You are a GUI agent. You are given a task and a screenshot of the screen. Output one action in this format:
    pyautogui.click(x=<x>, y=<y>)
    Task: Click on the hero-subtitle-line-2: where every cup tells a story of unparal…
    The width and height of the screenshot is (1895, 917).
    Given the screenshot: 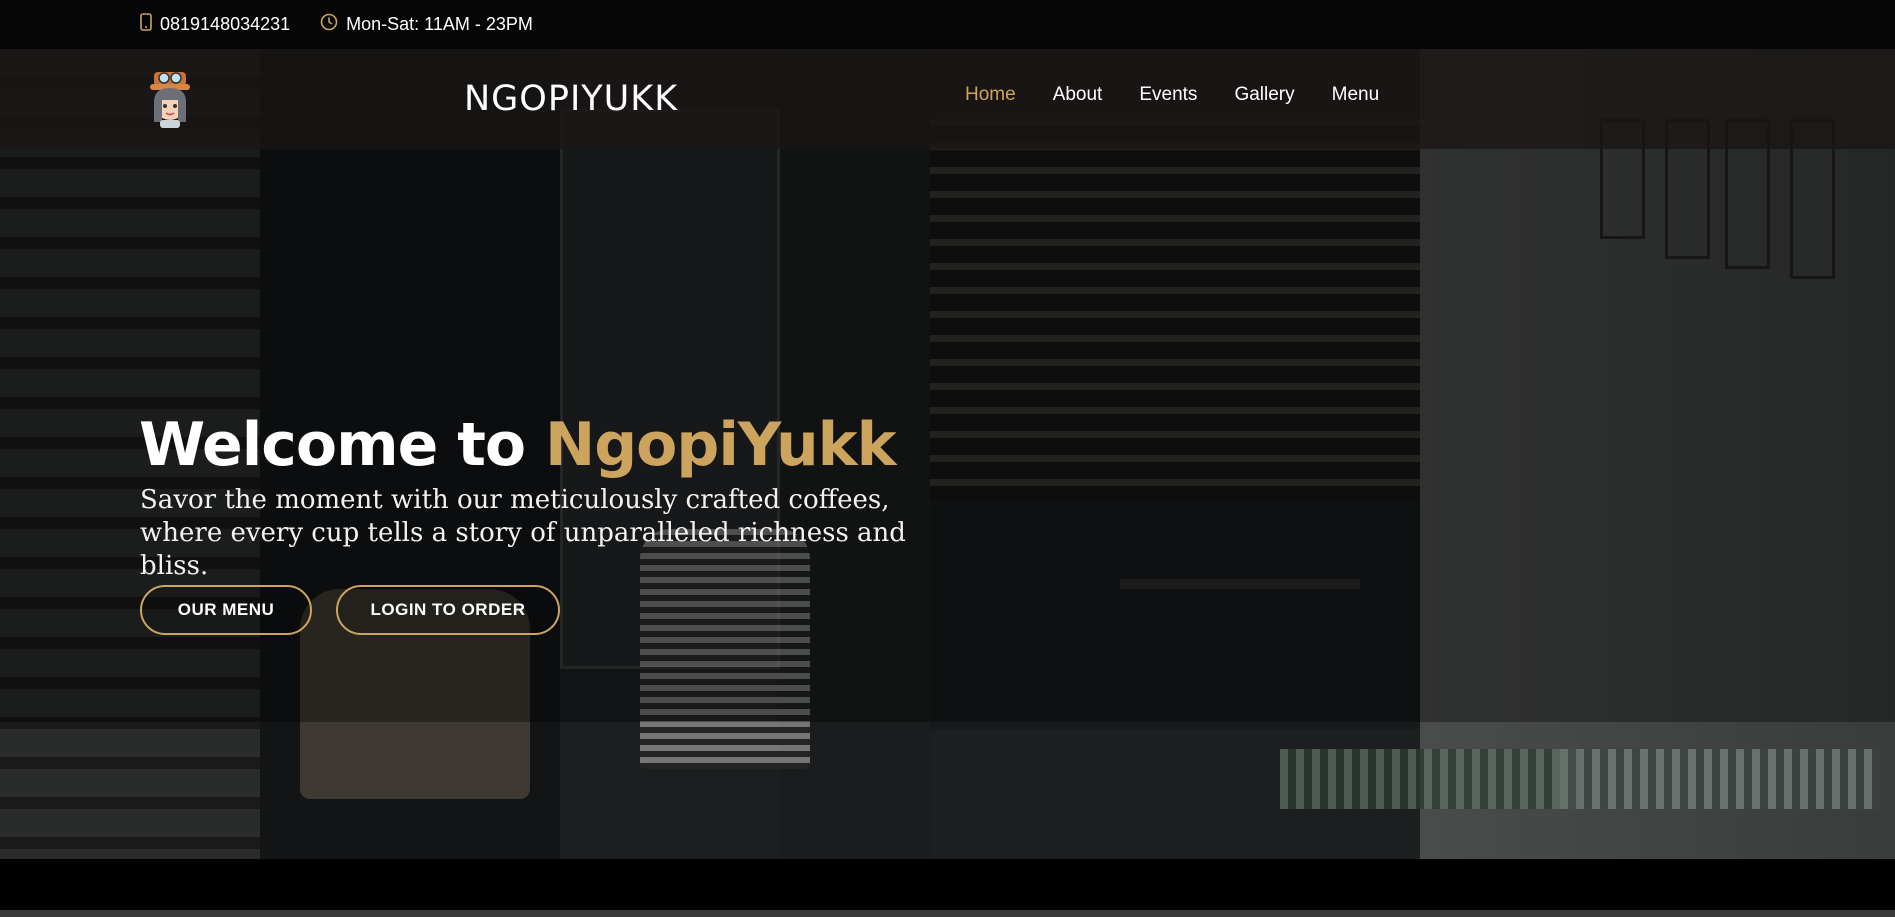 What is the action you would take?
    pyautogui.click(x=523, y=549)
    